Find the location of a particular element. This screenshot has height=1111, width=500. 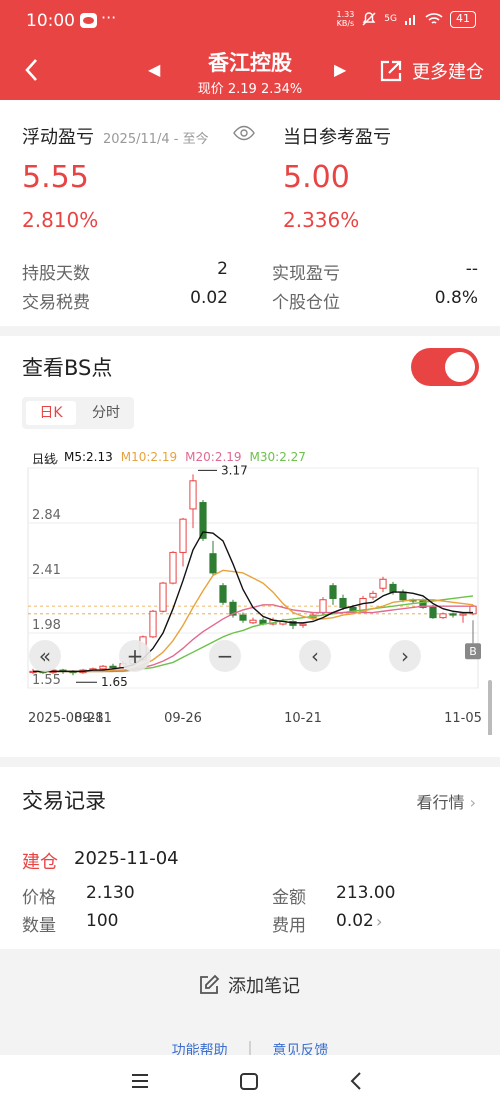

day-pnl-label: 当日参考盈亏 is located at coordinates (337, 137).